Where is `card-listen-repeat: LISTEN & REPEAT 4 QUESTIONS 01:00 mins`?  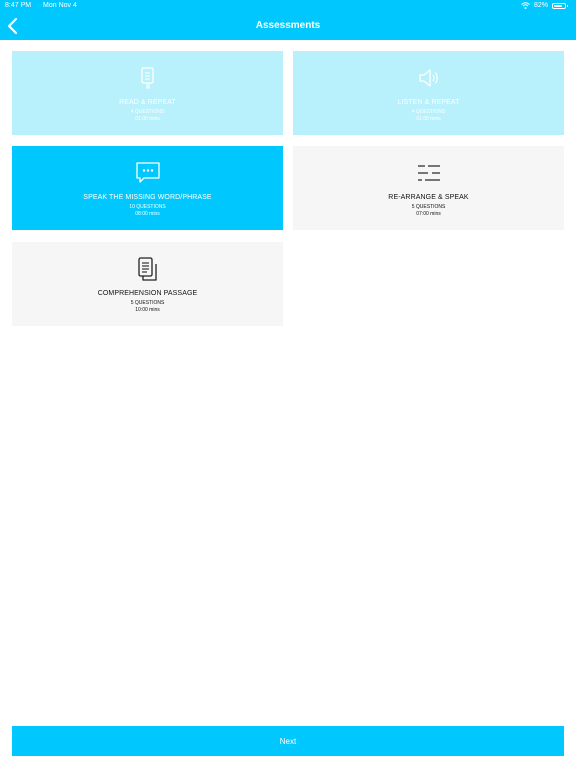
card-listen-repeat: LISTEN & REPEAT 4 QUESTIONS 01:00 mins is located at coordinates (428, 93).